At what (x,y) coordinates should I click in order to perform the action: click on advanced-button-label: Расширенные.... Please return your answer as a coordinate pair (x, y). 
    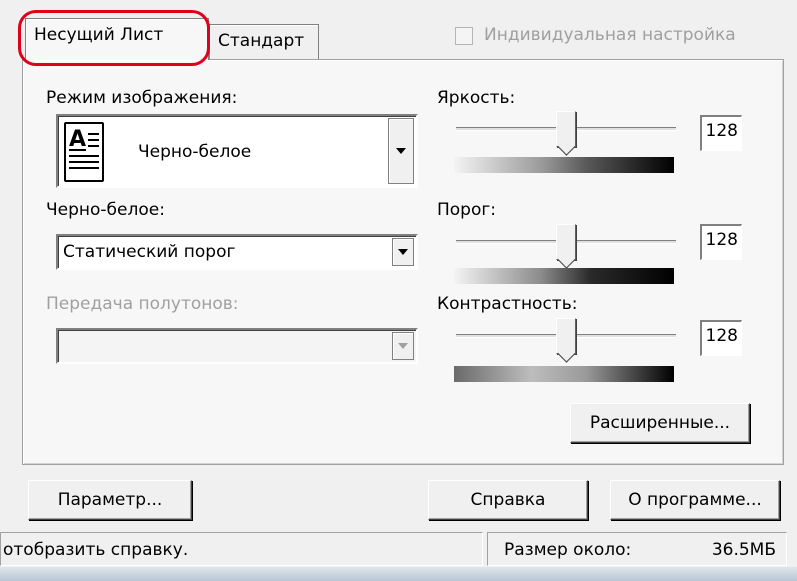
    Looking at the image, I should click on (660, 423).